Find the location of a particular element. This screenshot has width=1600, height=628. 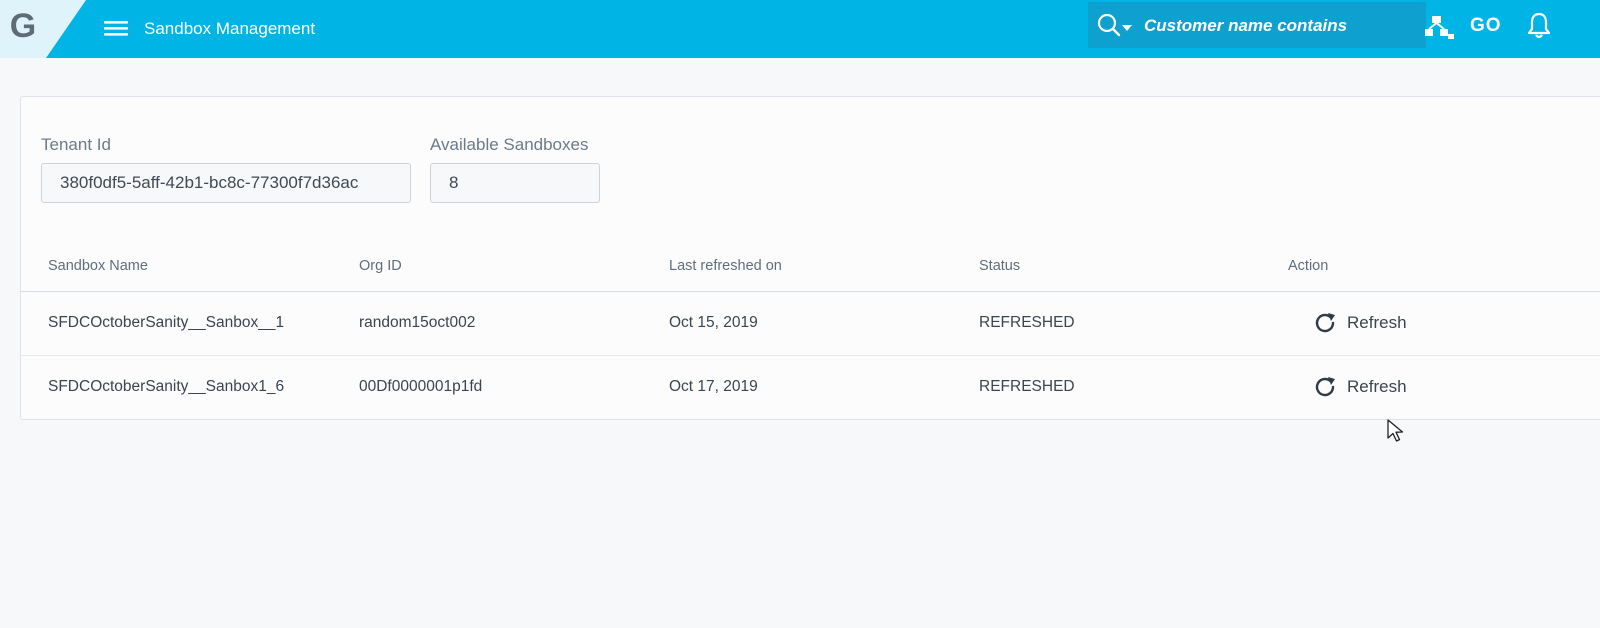

sandbox-name-cell: SFDCOctoberSanity__Sanbox__1 is located at coordinates (166, 322).